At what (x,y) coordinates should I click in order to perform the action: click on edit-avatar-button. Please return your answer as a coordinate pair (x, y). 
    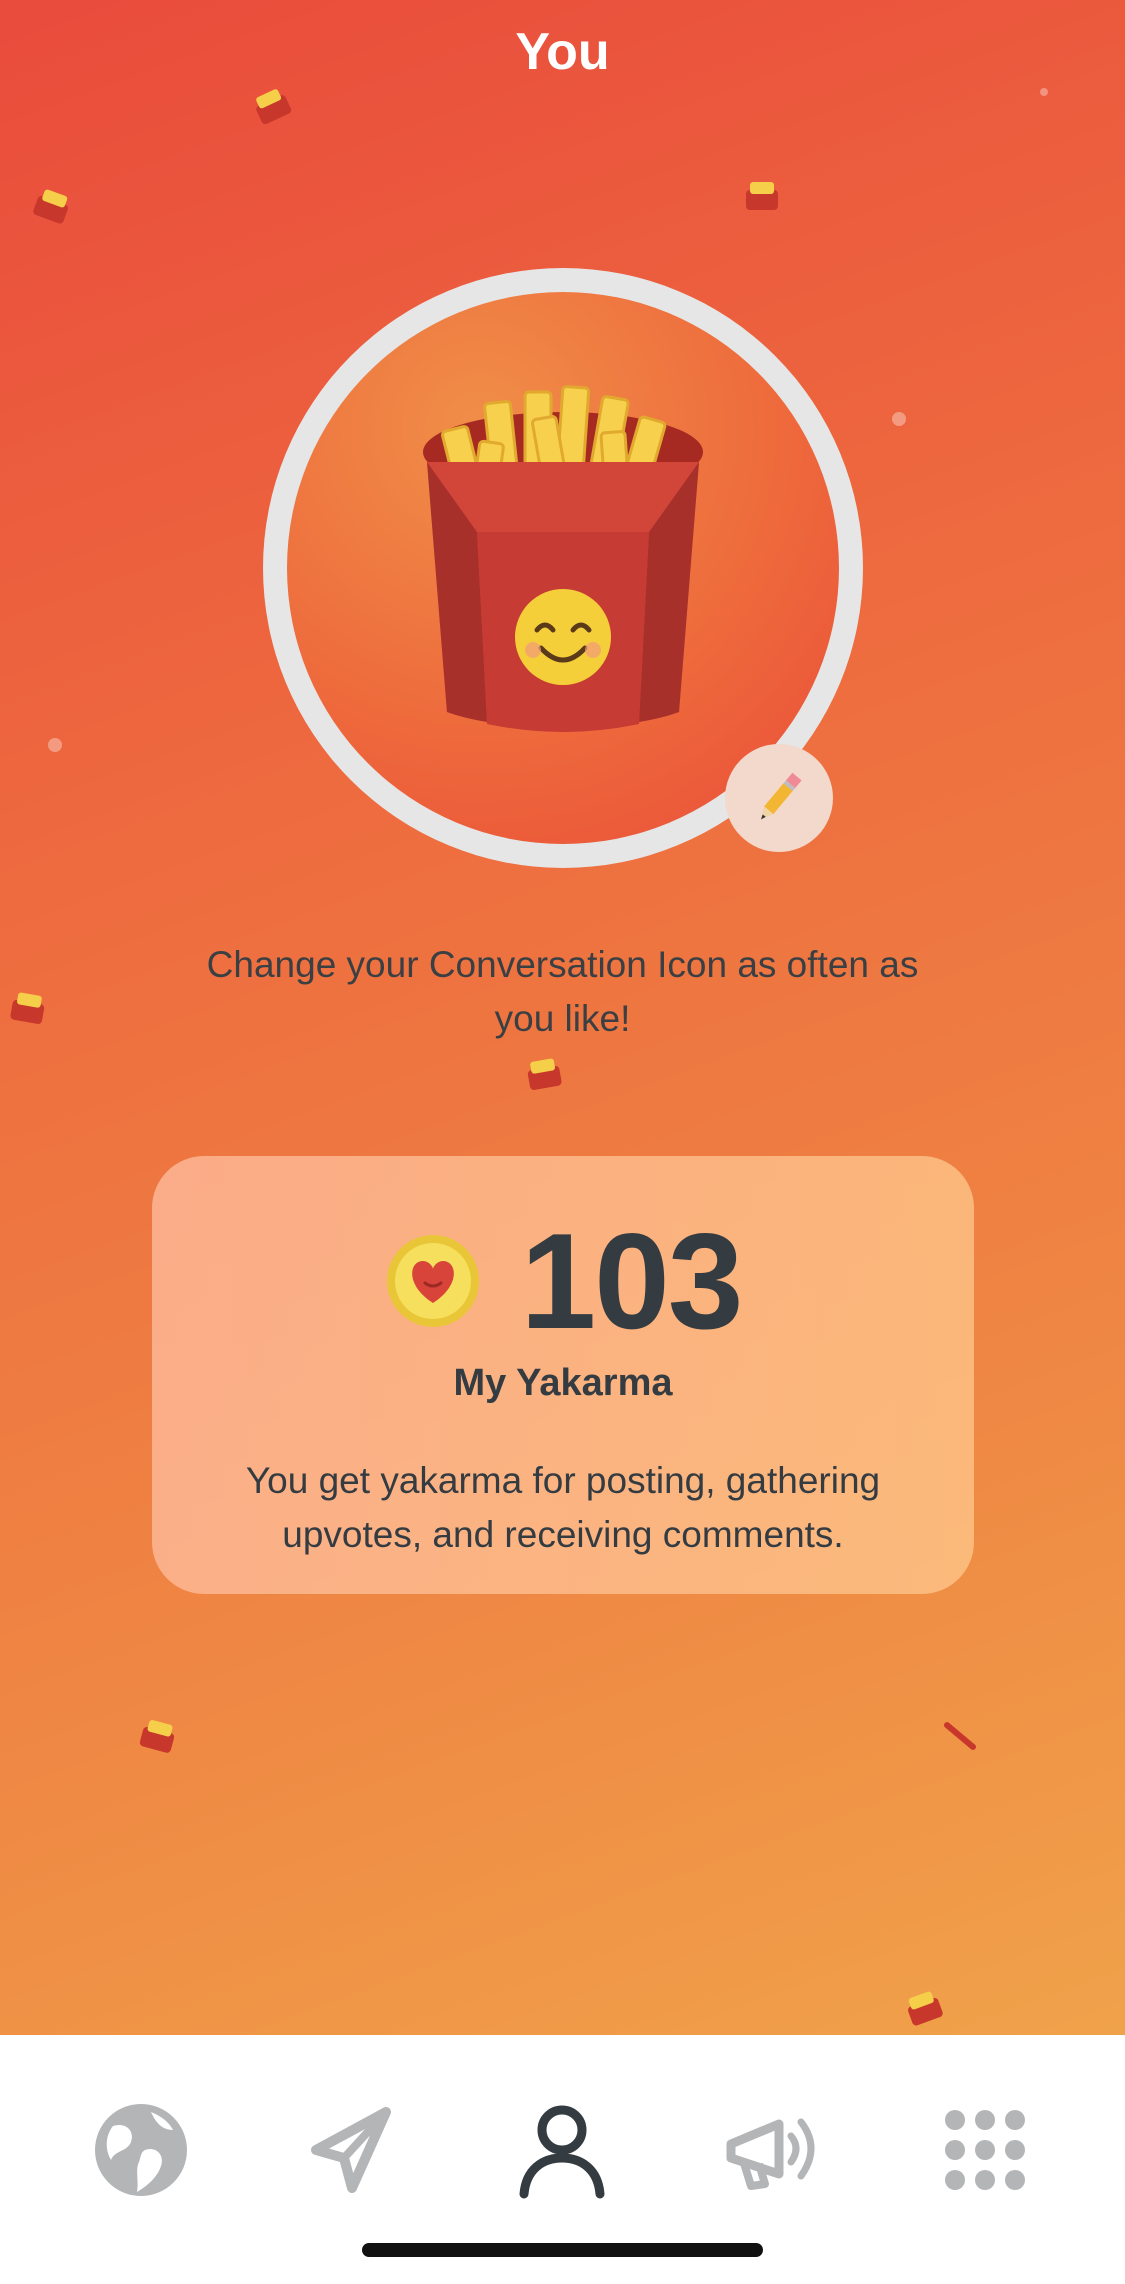
    Looking at the image, I should click on (779, 798).